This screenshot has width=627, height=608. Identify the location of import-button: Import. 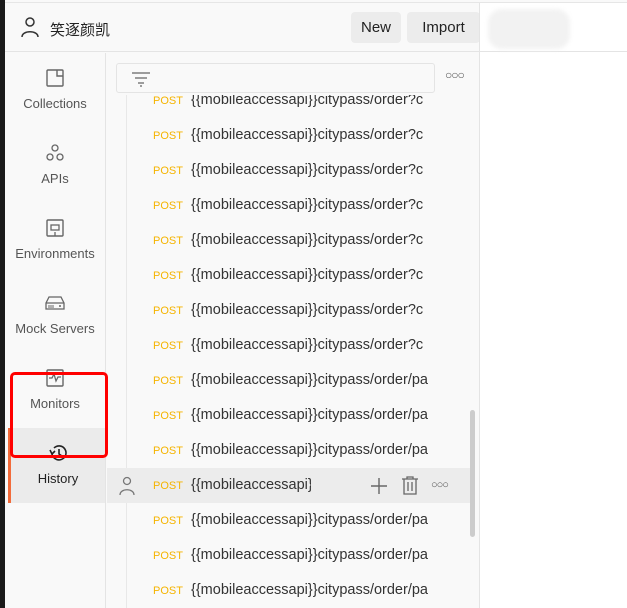
(443, 27).